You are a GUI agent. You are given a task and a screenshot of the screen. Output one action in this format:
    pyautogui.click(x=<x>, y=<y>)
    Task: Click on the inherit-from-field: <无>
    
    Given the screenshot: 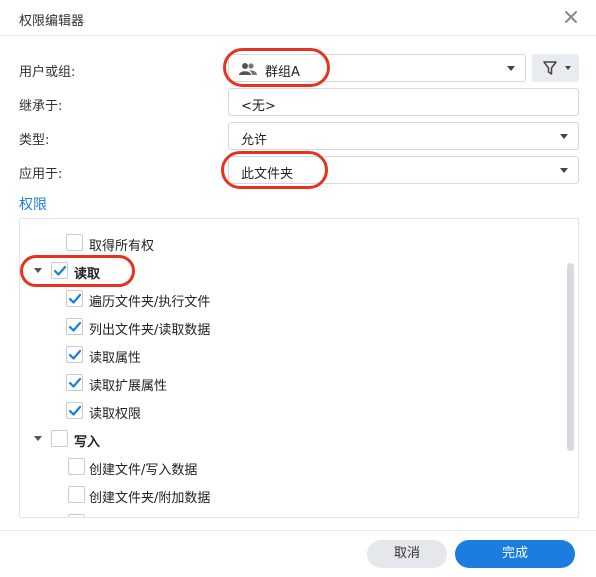 What is the action you would take?
    pyautogui.click(x=403, y=102)
    